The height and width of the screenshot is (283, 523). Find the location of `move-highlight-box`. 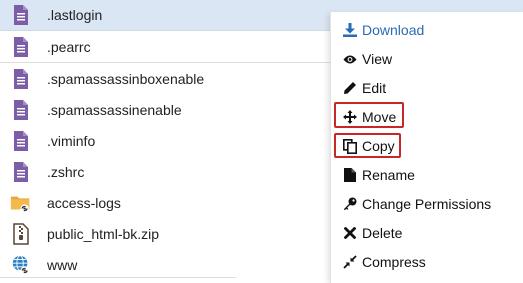

move-highlight-box is located at coordinates (369, 115).